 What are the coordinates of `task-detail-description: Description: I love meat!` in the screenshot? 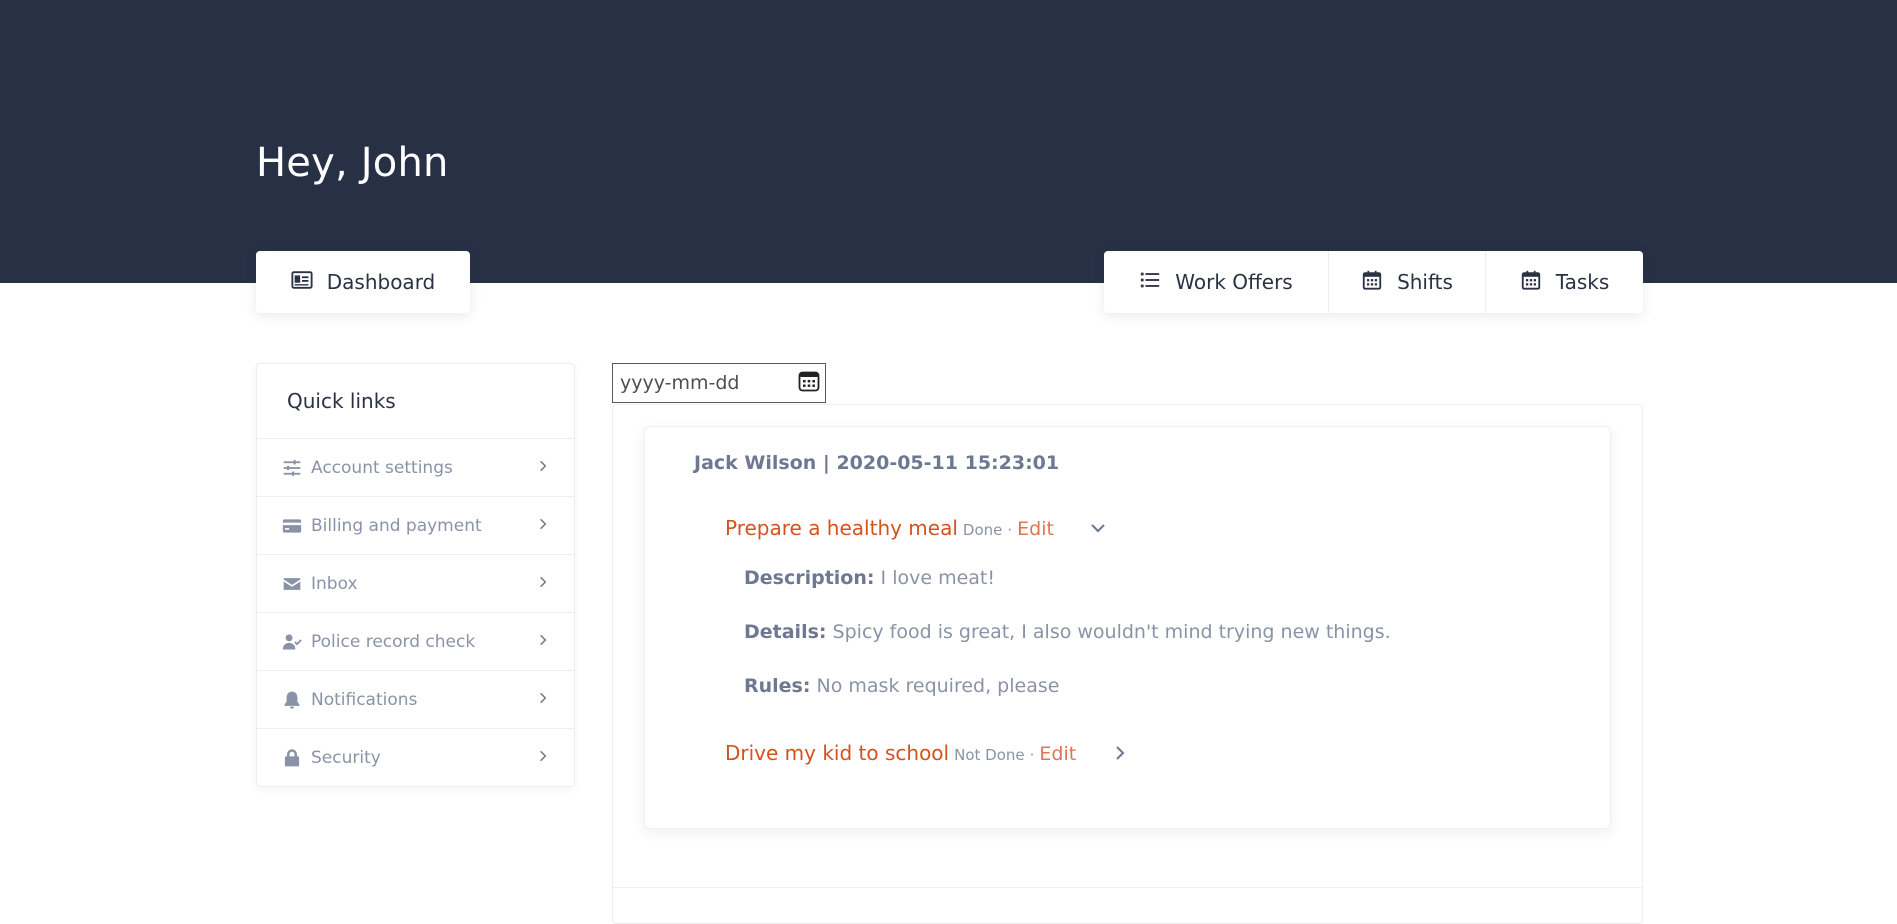 It's located at (869, 578).